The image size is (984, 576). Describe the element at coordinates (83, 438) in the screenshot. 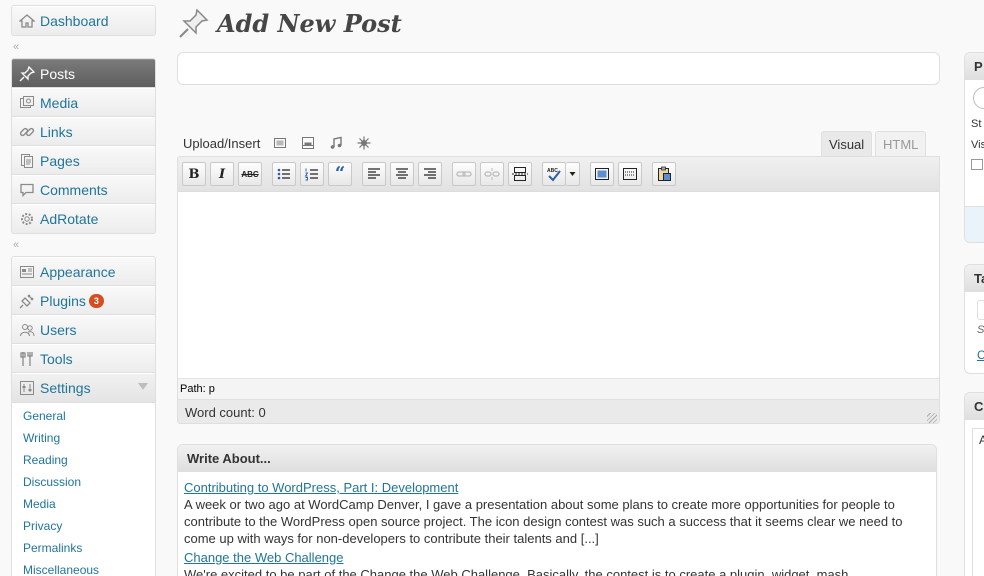

I see `submenu-writing: Writing` at that location.